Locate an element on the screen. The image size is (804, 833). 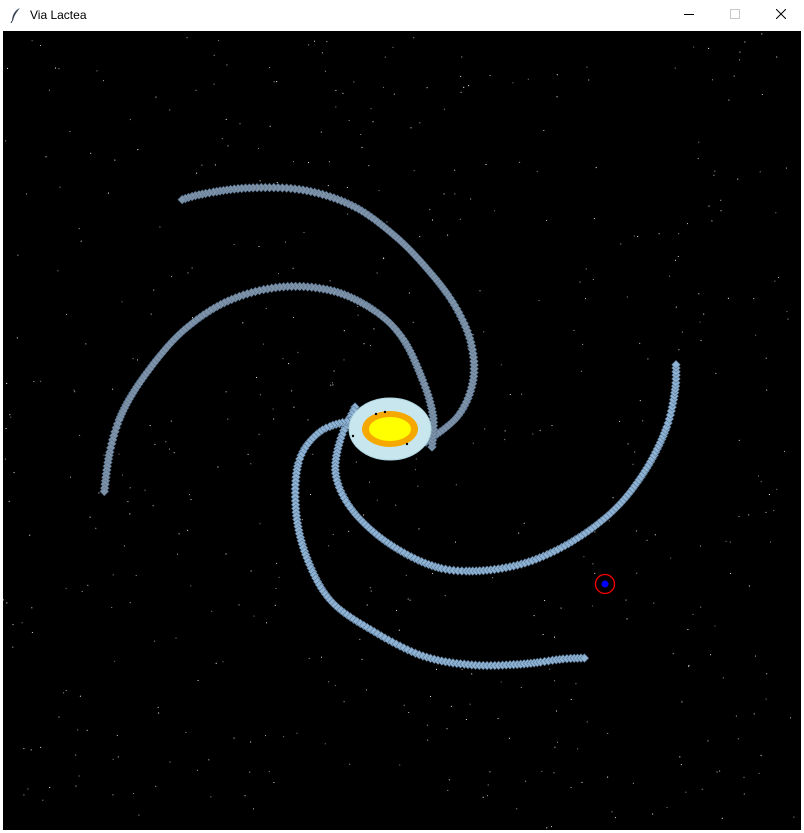
minimize-button is located at coordinates (689, 15).